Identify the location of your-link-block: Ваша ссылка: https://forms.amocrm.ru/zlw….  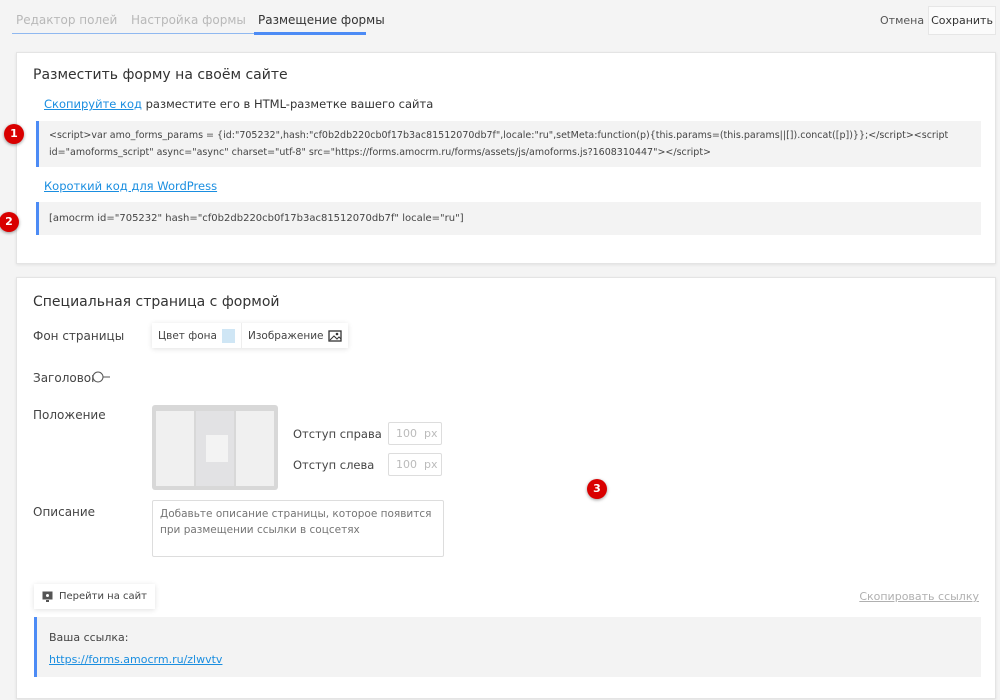
(507, 647).